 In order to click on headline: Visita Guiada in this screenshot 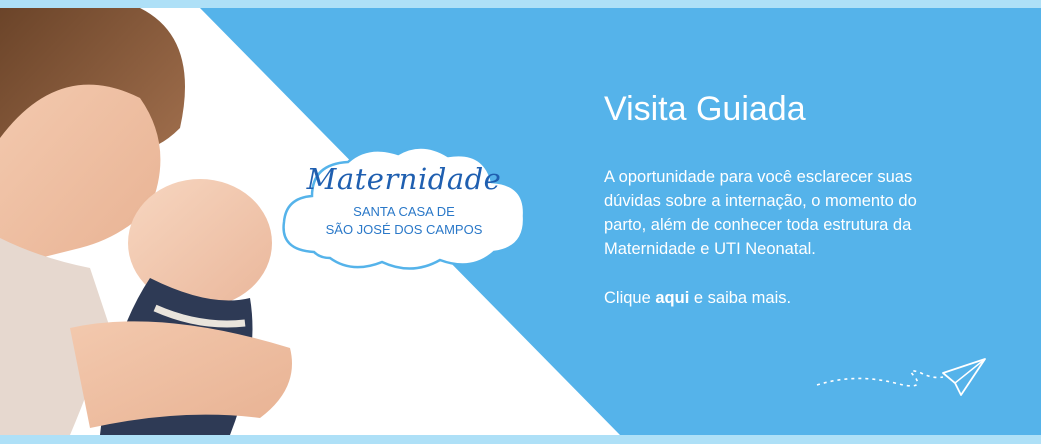, I will do `click(705, 109)`.